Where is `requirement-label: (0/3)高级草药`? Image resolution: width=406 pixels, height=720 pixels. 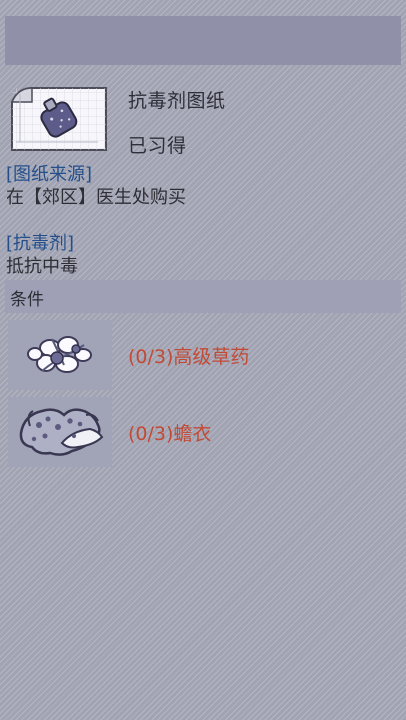
requirement-label: (0/3)高级草药 is located at coordinates (189, 357).